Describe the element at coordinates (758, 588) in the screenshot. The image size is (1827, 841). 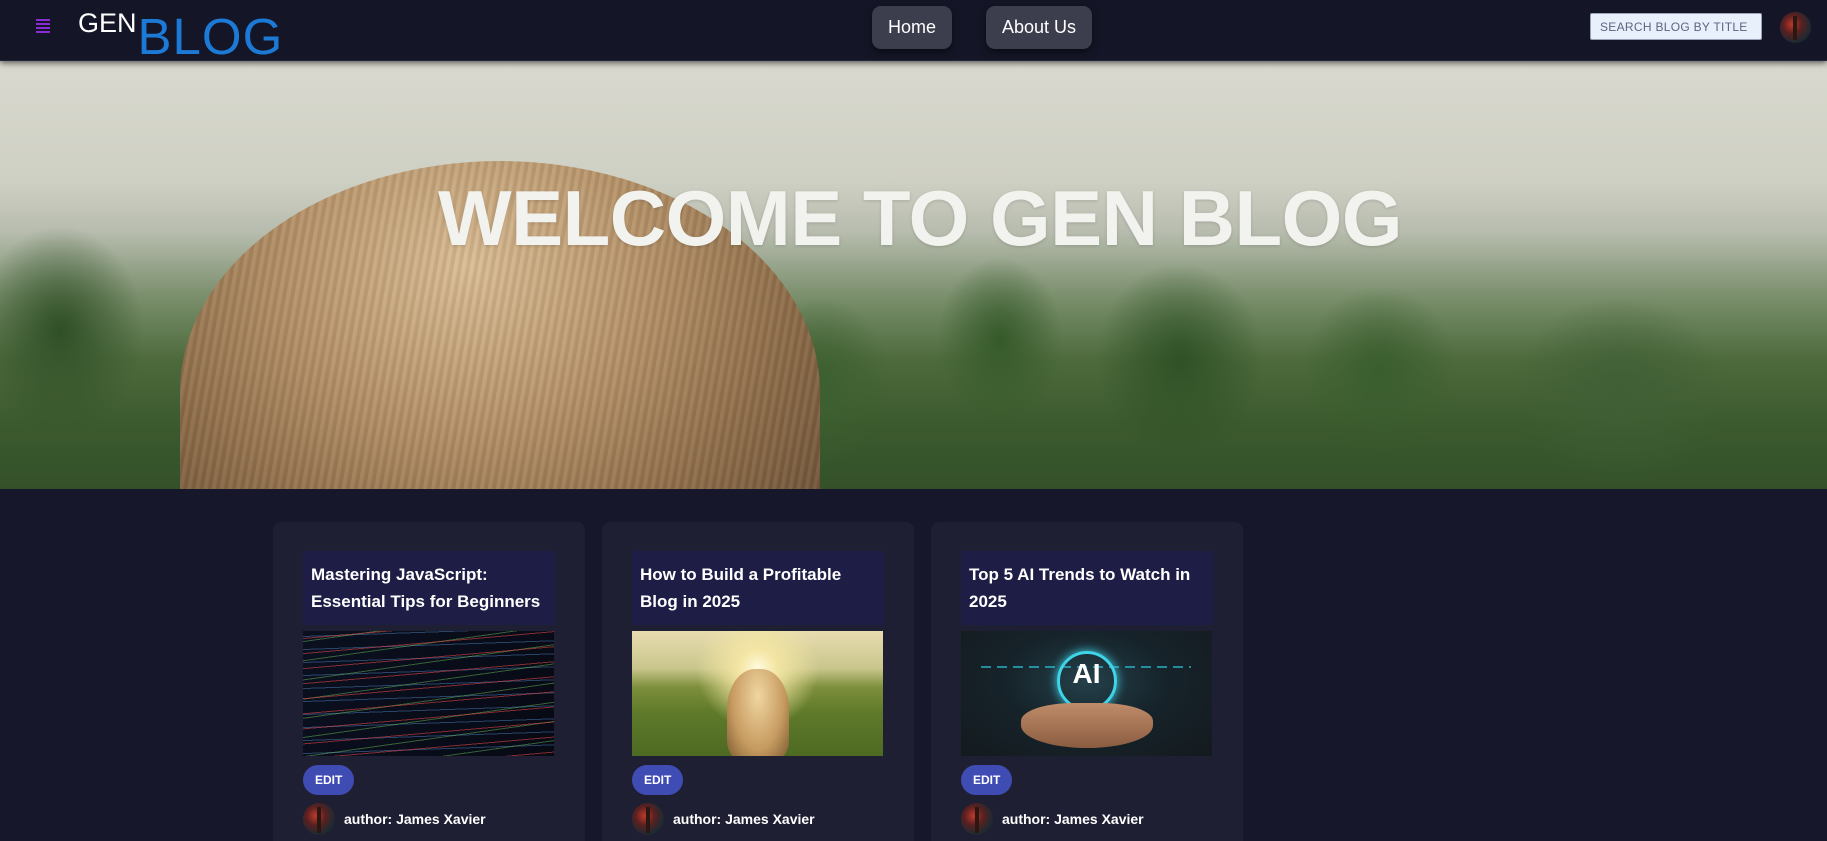
I see `blog-card-title: How to Build a Profitable Blog in 2025` at that location.